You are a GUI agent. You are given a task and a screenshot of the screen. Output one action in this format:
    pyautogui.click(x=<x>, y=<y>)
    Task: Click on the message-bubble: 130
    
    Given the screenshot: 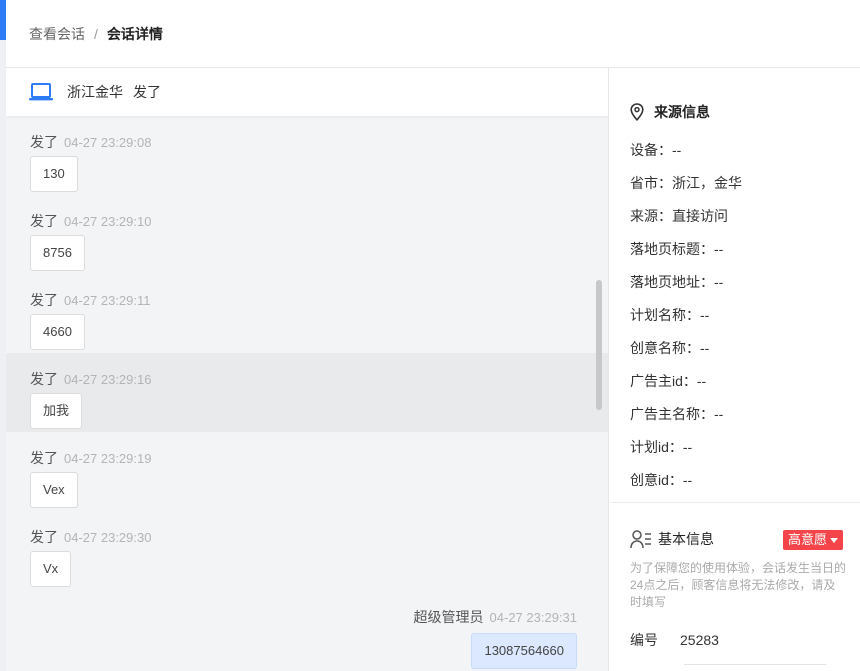 What is the action you would take?
    pyautogui.click(x=54, y=174)
    